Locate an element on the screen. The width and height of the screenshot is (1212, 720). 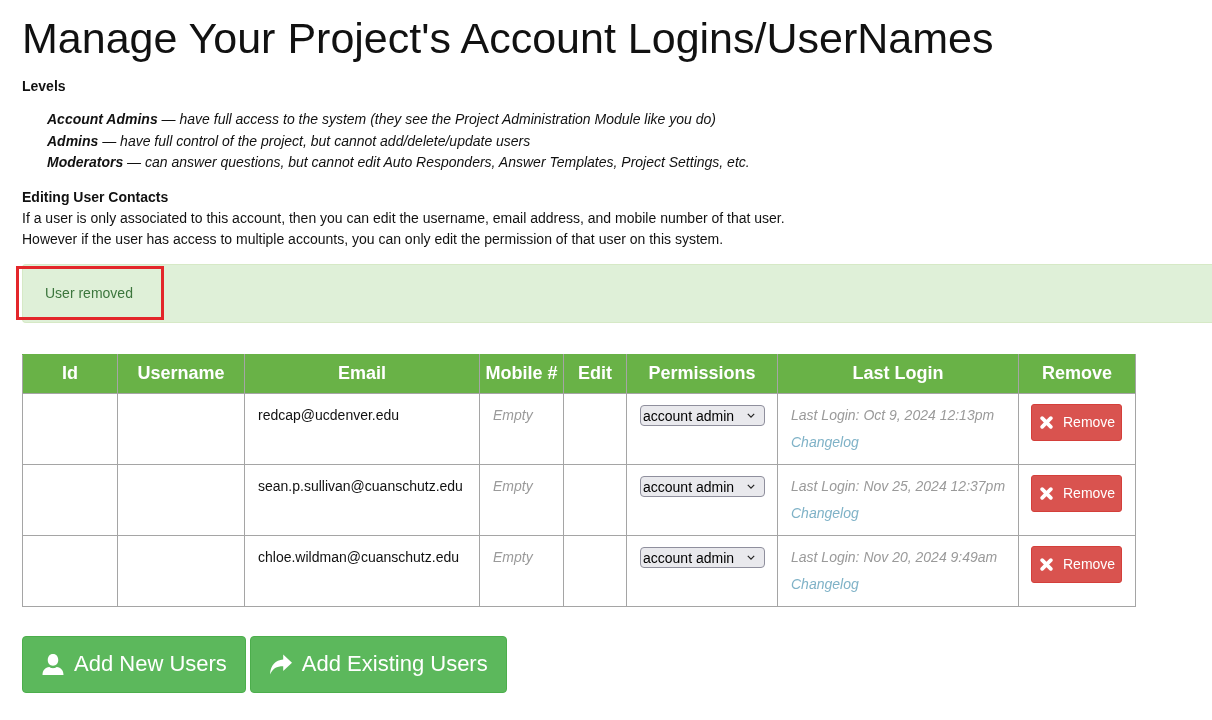
column-header: Permissions is located at coordinates (702, 373).